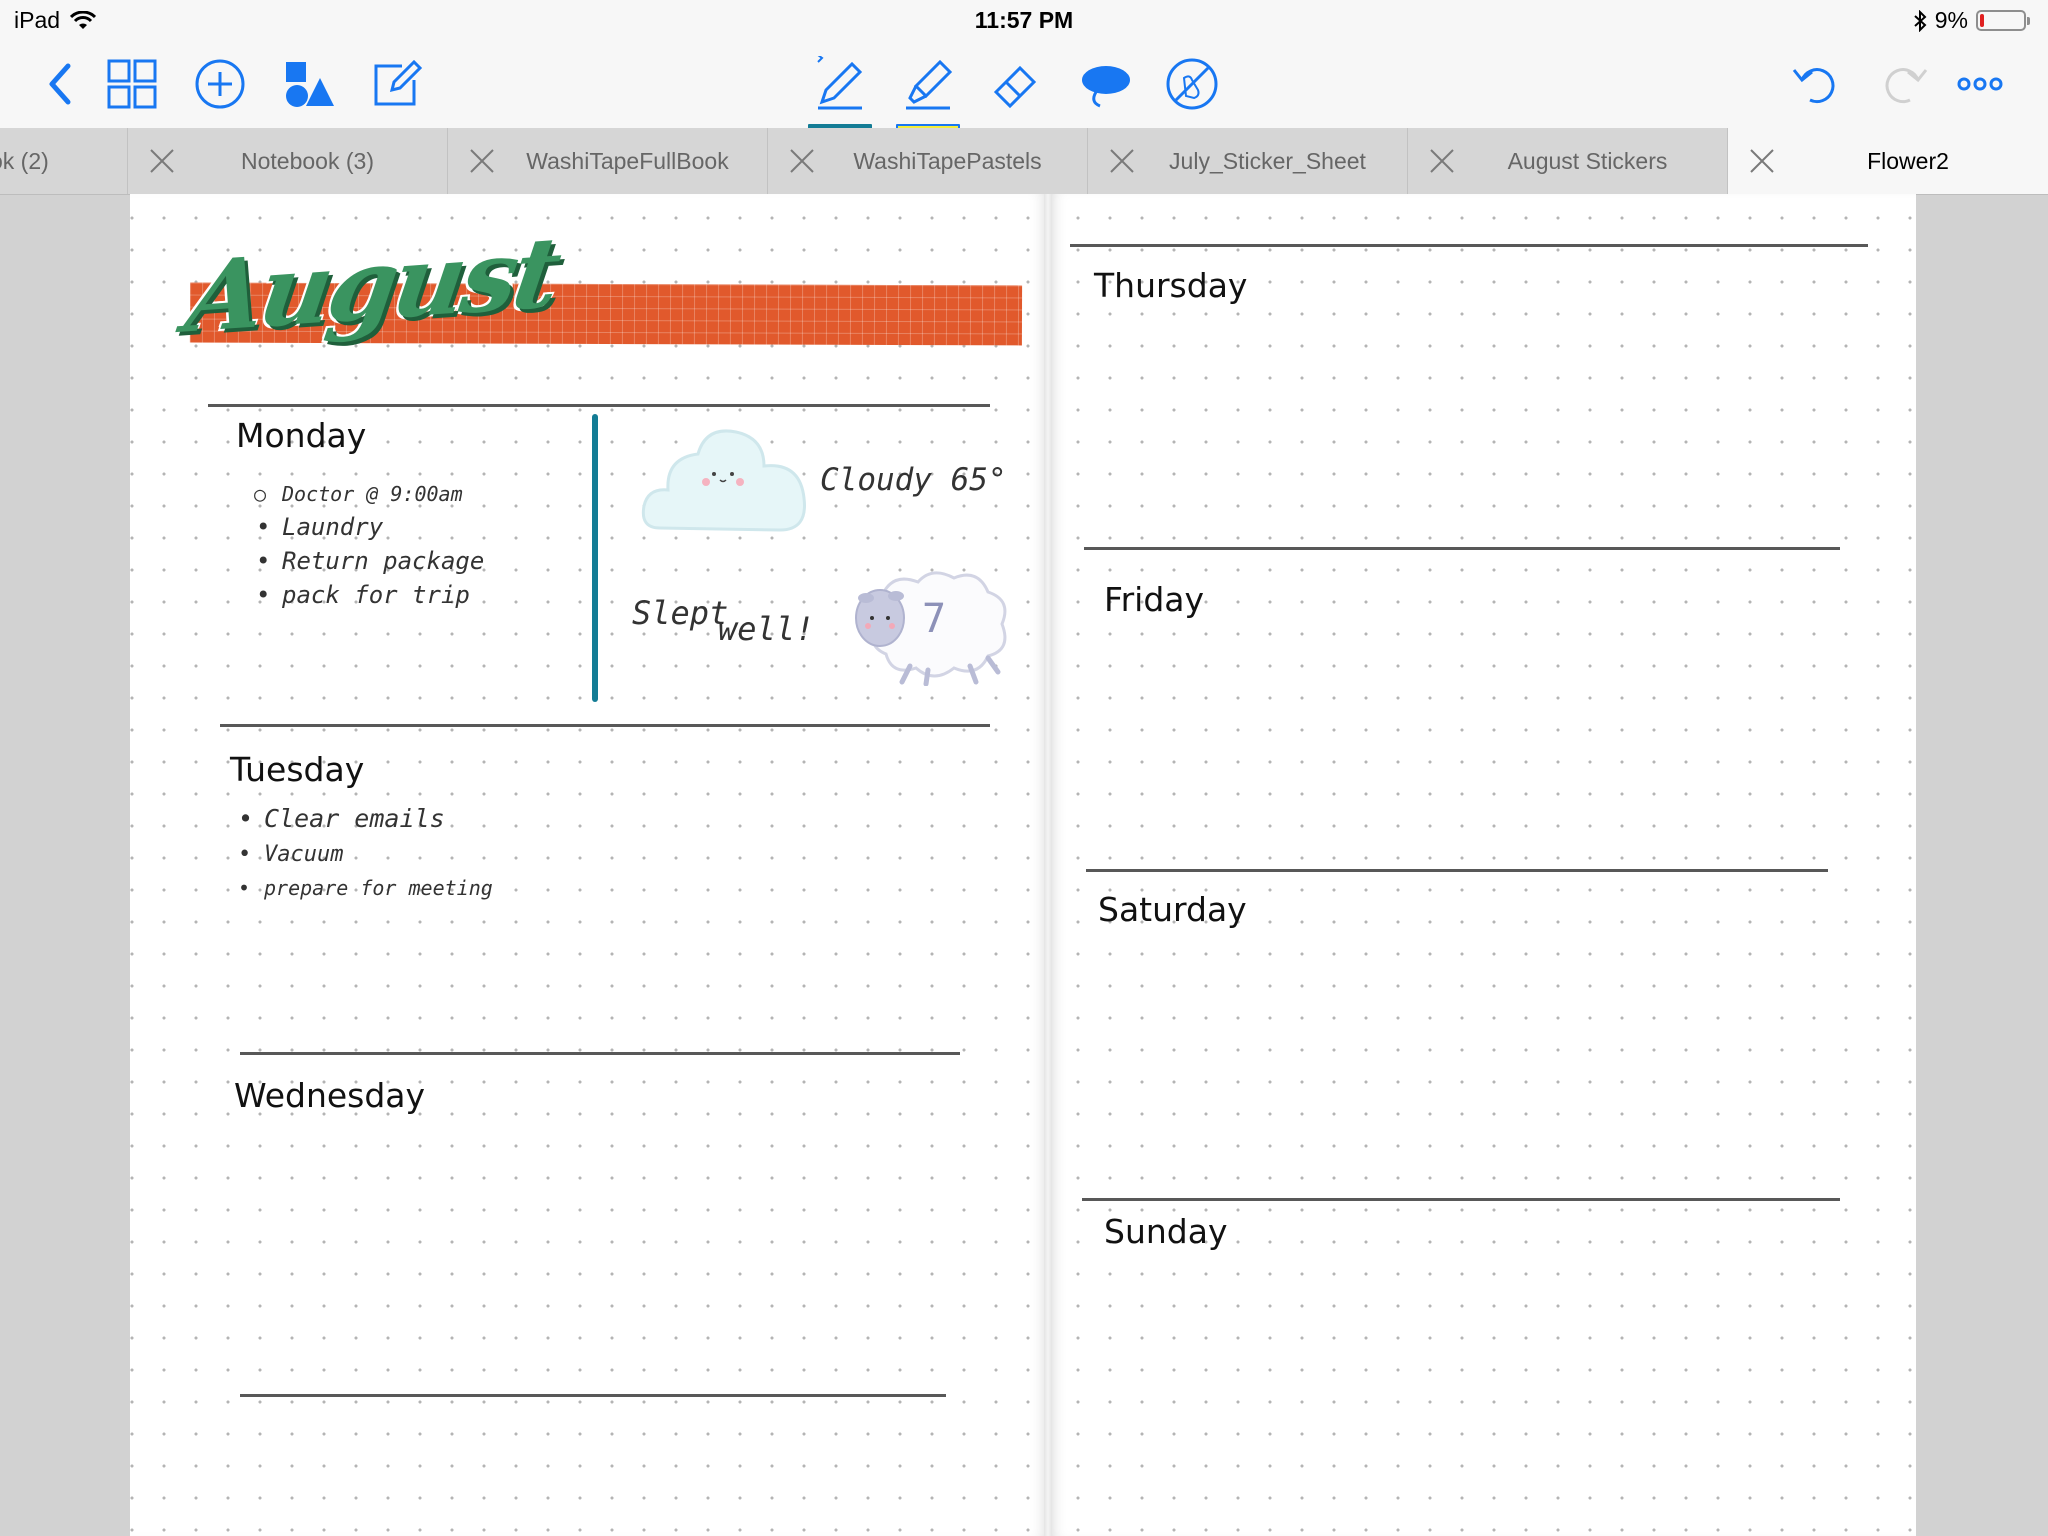  I want to click on undo-button, so click(1816, 84).